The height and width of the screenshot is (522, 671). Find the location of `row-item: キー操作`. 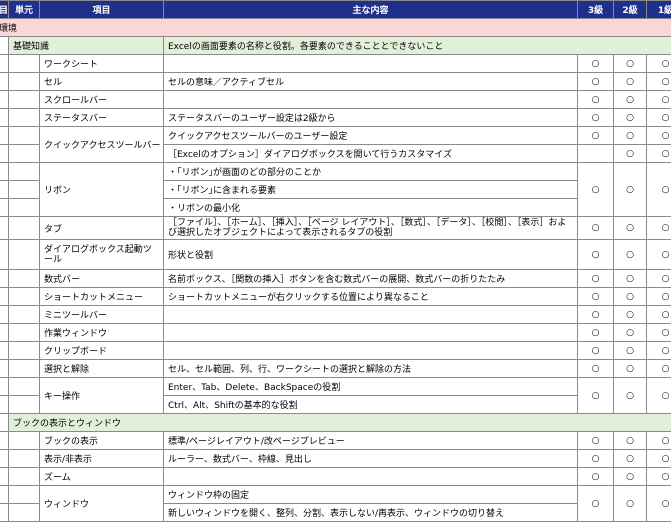

row-item: キー操作 is located at coordinates (102, 396).